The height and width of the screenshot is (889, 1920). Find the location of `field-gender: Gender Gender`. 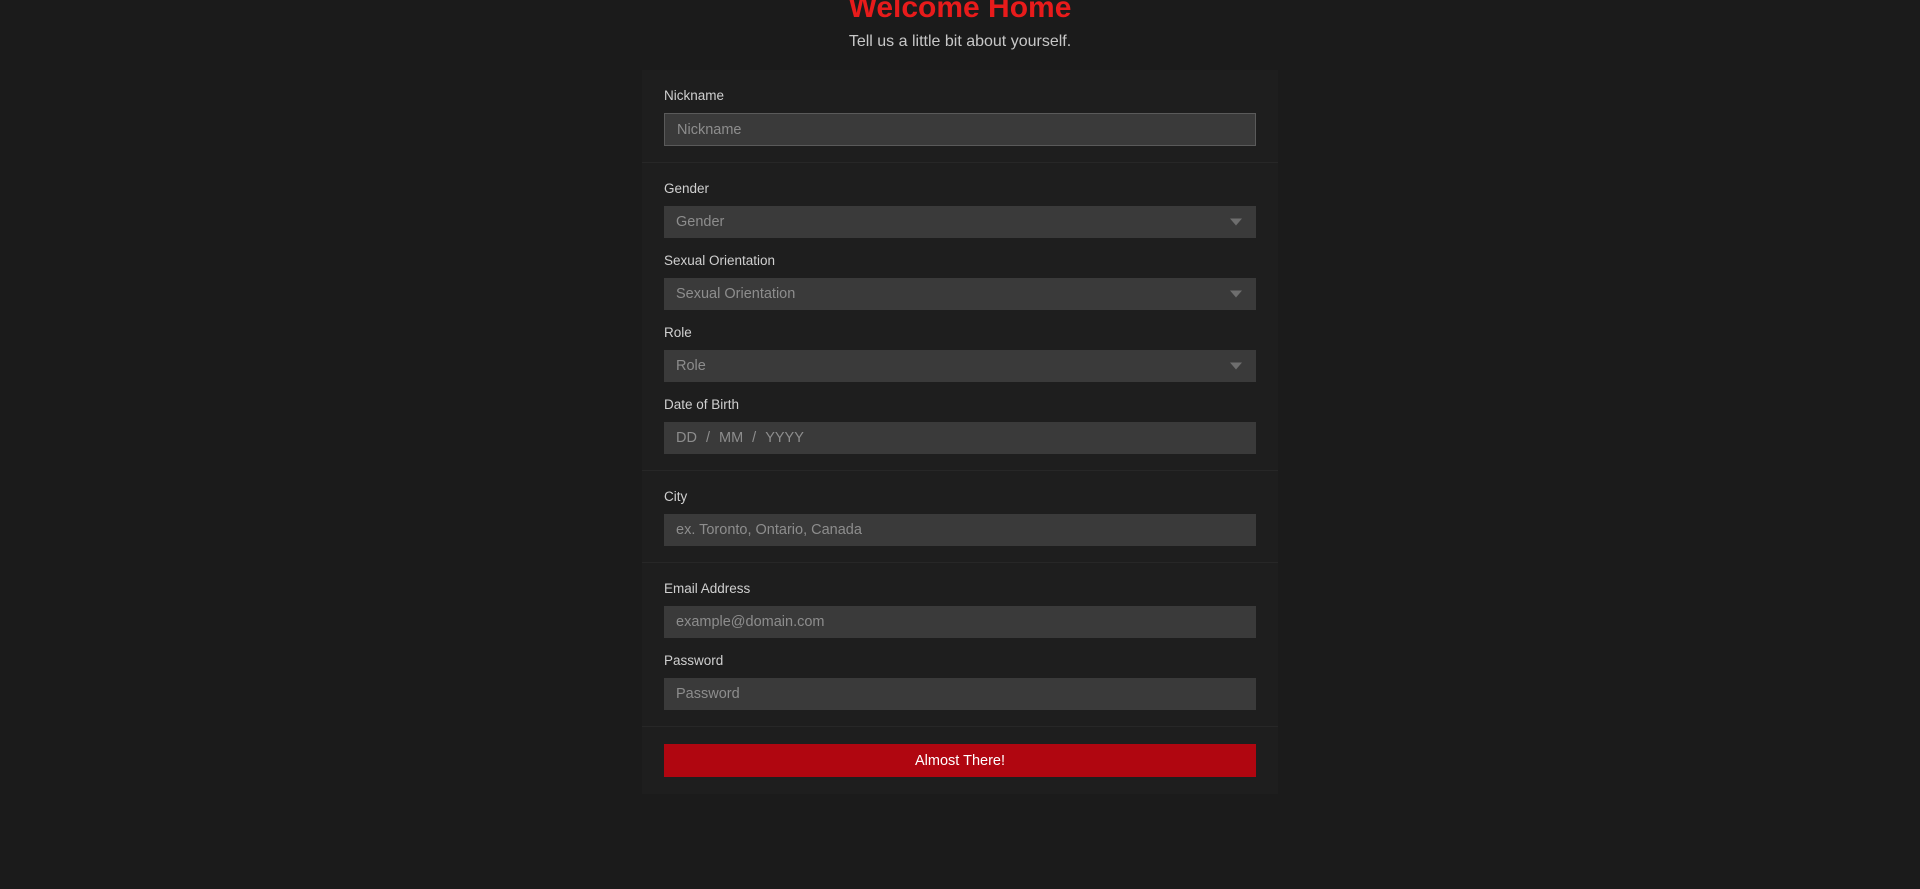

field-gender: Gender Gender is located at coordinates (960, 209).